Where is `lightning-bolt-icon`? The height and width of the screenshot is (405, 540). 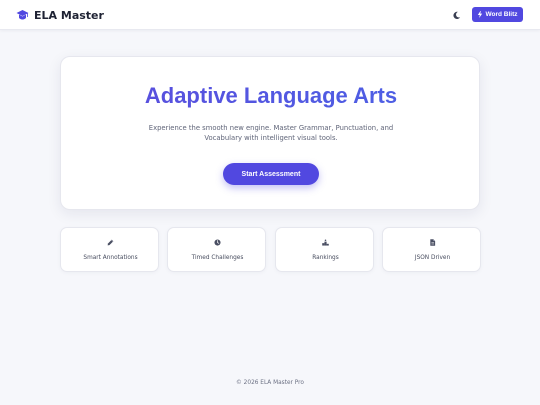
lightning-bolt-icon is located at coordinates (480, 14).